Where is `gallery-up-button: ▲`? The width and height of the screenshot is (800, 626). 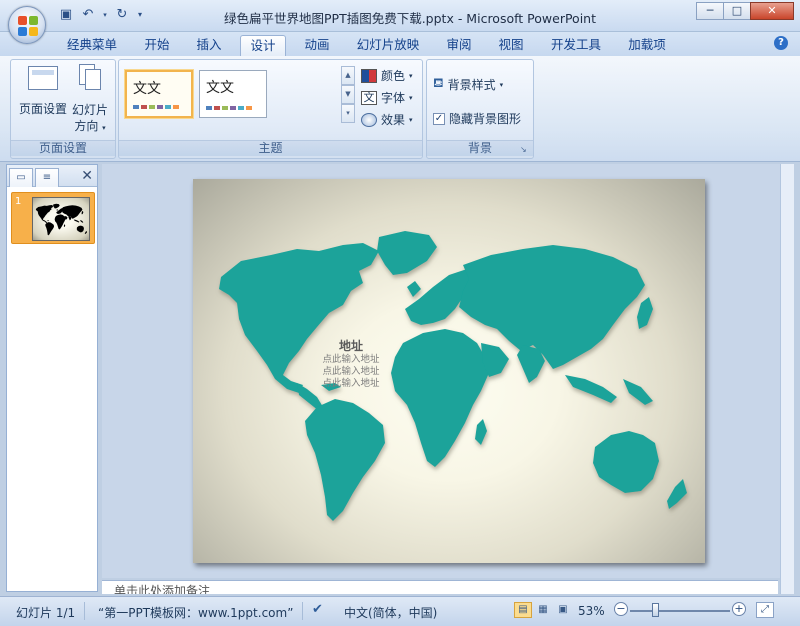 gallery-up-button: ▲ is located at coordinates (348, 75).